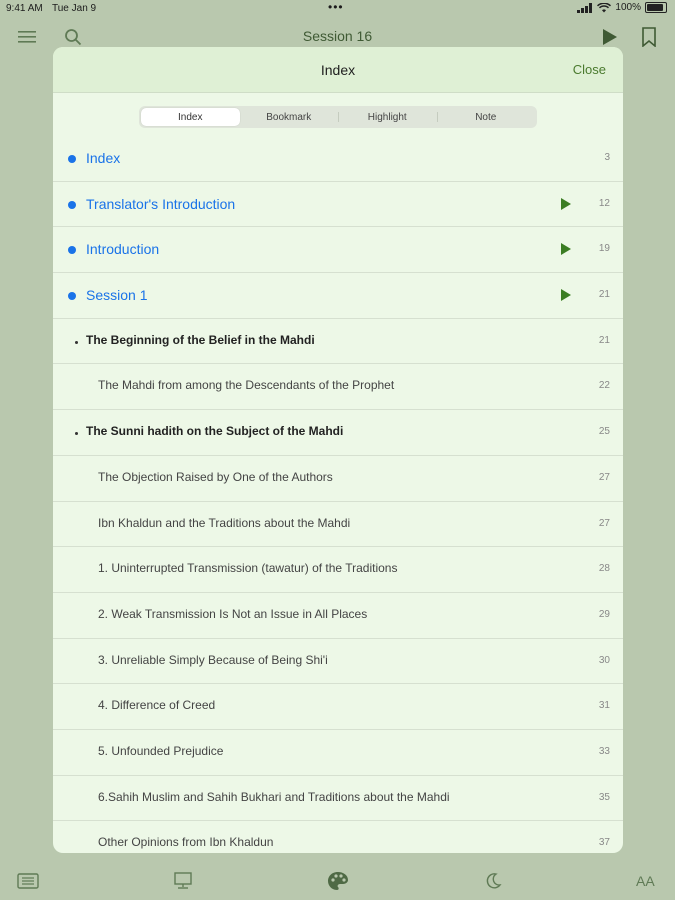 This screenshot has height=900, width=675. Describe the element at coordinates (183, 881) in the screenshot. I see `display-icon` at that location.